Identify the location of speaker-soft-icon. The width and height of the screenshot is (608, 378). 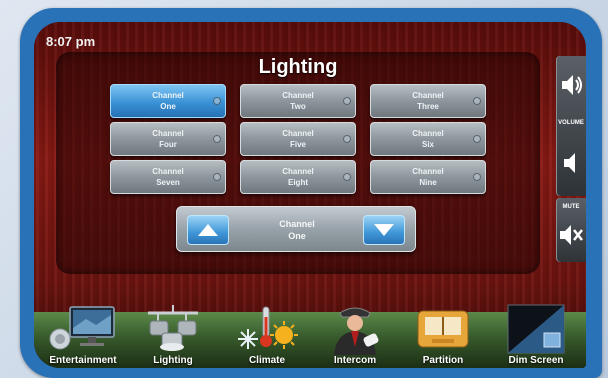
(569, 163).